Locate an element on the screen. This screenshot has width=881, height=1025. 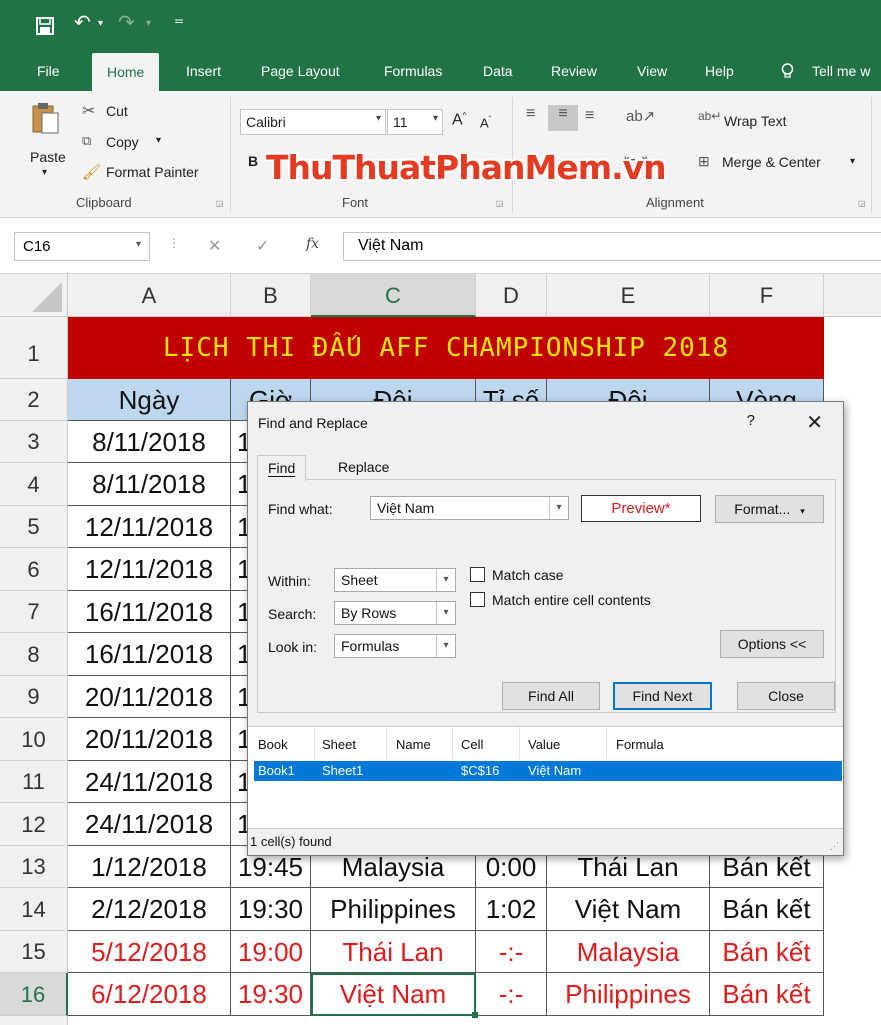
copy-dropdown-icon: ▾ is located at coordinates (158, 140).